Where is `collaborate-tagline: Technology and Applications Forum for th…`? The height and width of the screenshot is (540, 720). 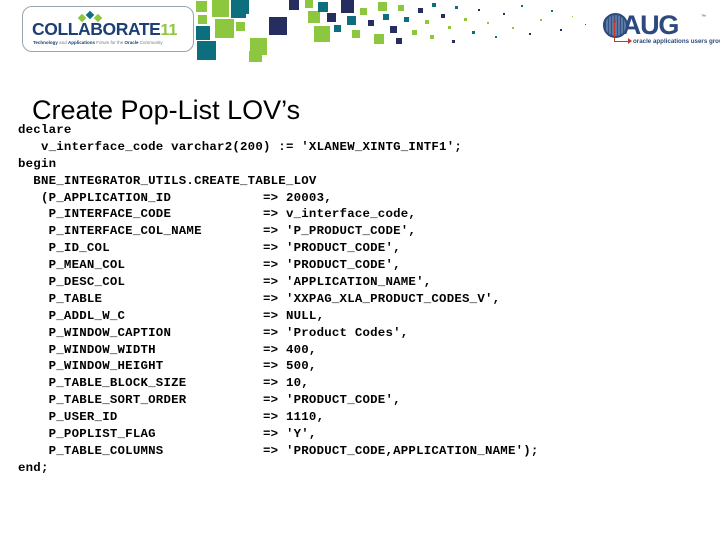
collaborate-tagline: Technology and Applications Forum for th… is located at coordinates (109, 43).